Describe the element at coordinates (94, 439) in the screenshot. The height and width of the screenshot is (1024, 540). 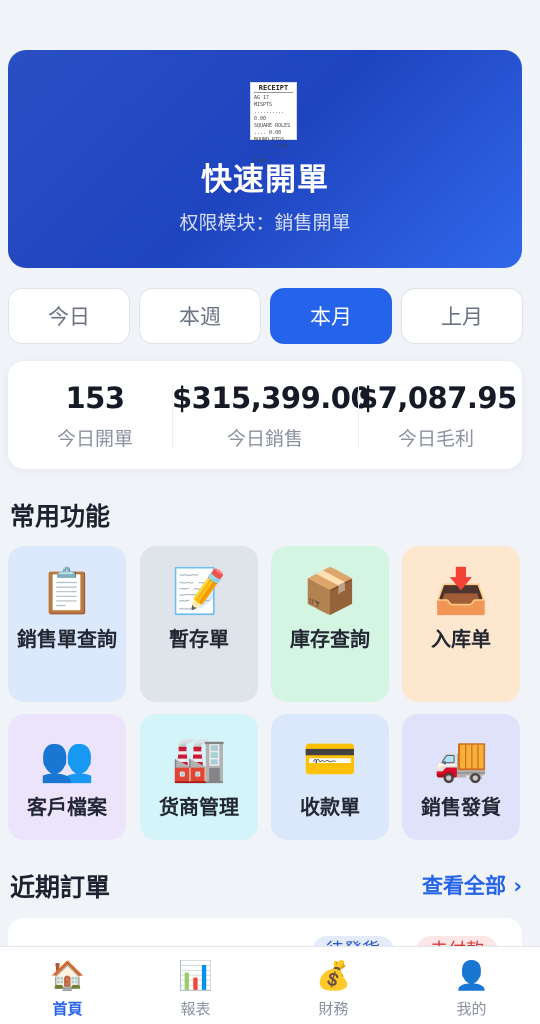
I see `stat-label: 今日開單` at that location.